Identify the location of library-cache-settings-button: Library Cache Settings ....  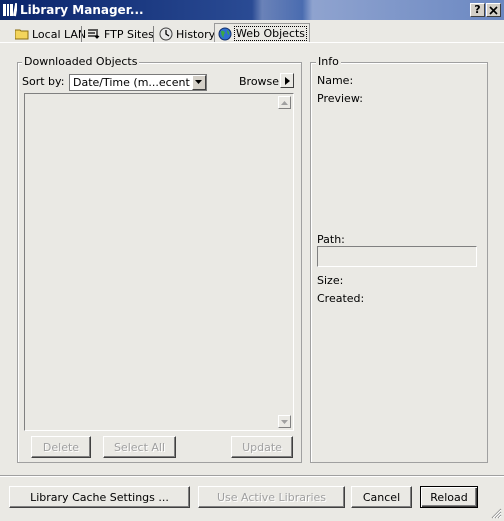
(99, 497).